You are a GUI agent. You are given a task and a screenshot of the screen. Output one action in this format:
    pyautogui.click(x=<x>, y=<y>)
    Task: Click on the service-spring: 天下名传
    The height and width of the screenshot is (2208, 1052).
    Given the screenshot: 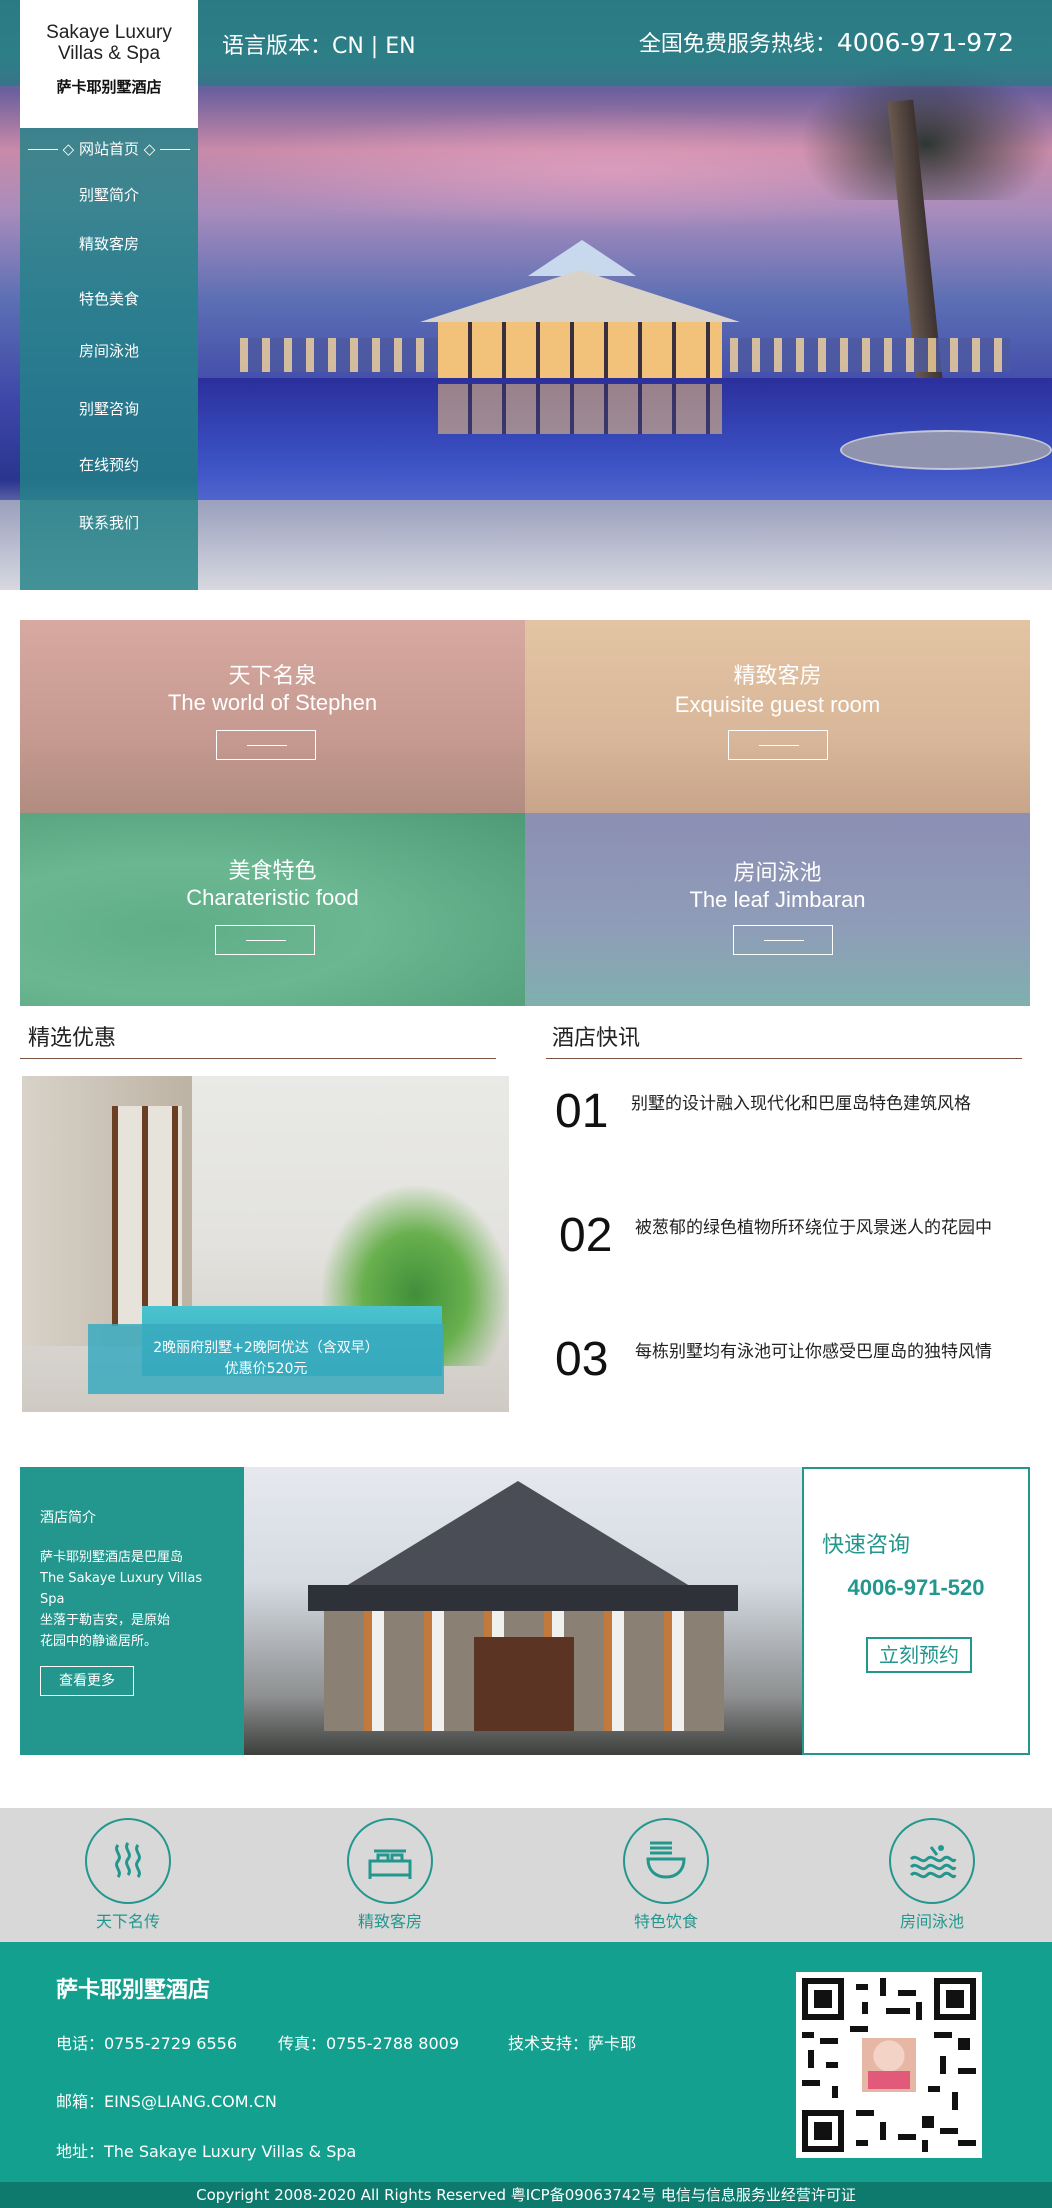 What is the action you would take?
    pyautogui.click(x=128, y=1875)
    